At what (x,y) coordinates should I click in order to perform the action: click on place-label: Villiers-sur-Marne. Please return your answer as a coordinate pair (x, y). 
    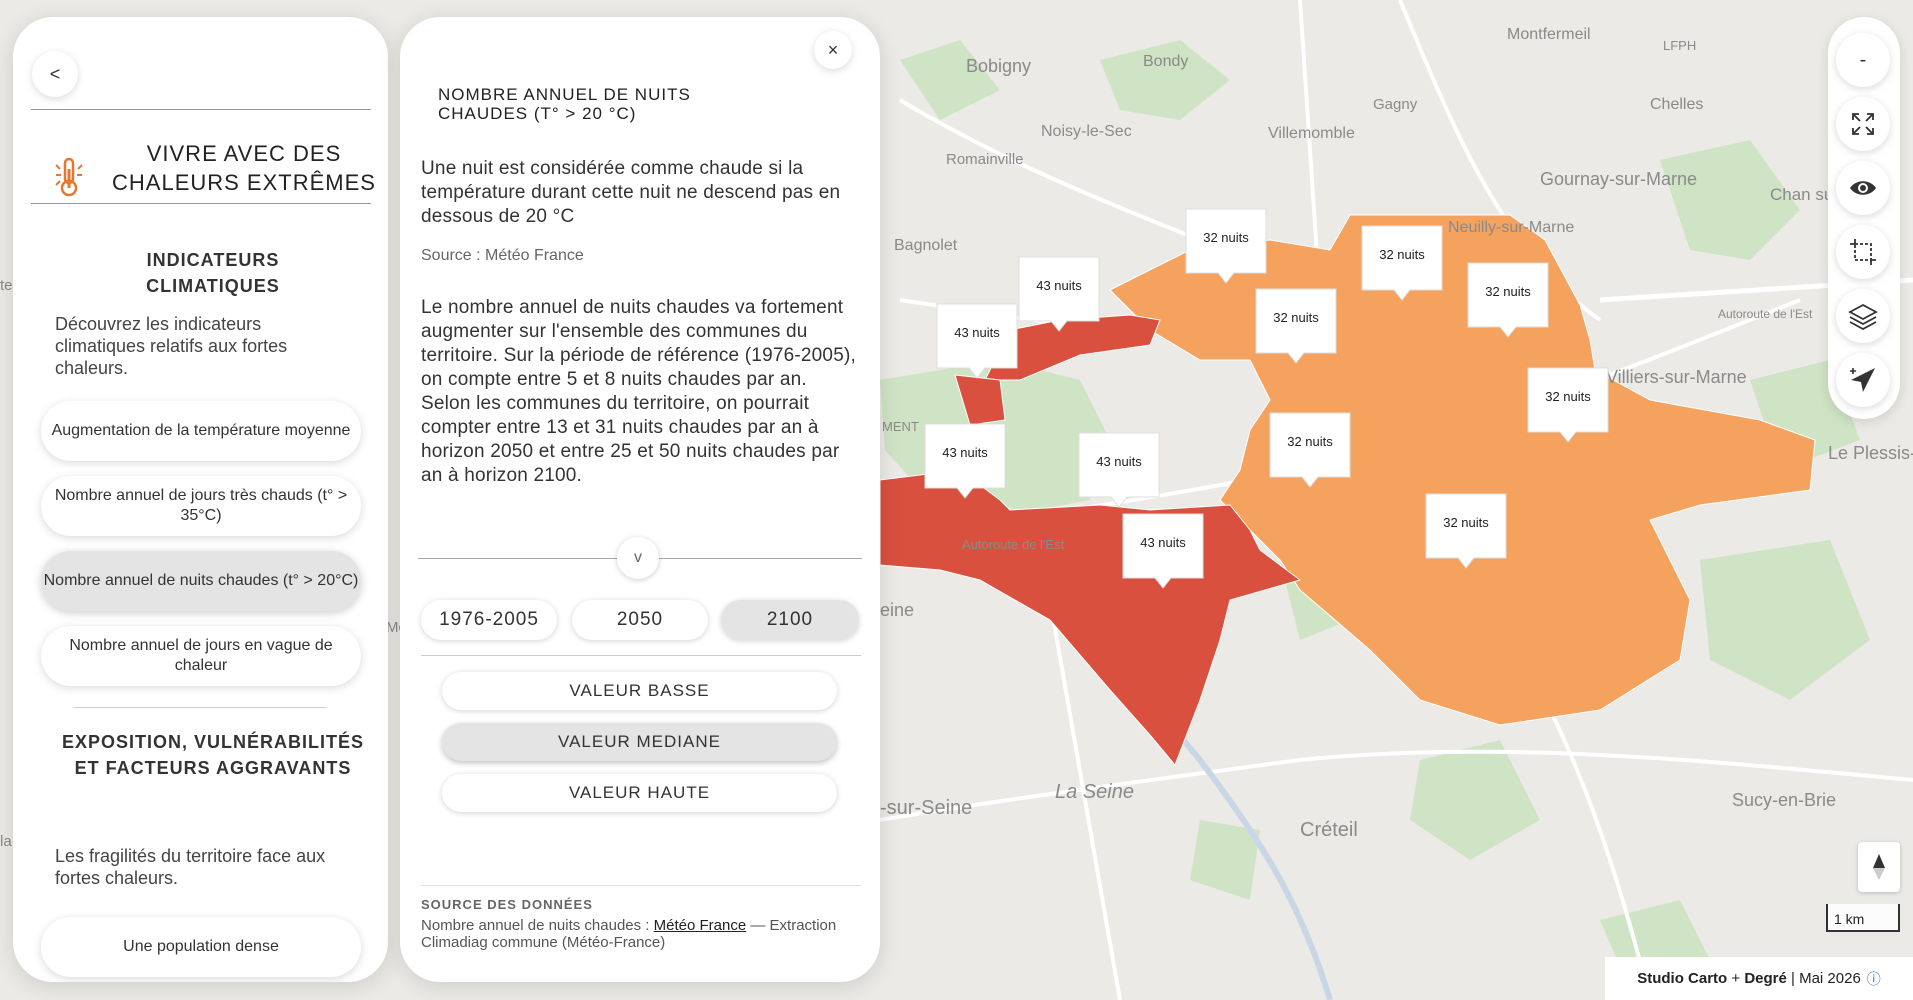
    Looking at the image, I should click on (1676, 377).